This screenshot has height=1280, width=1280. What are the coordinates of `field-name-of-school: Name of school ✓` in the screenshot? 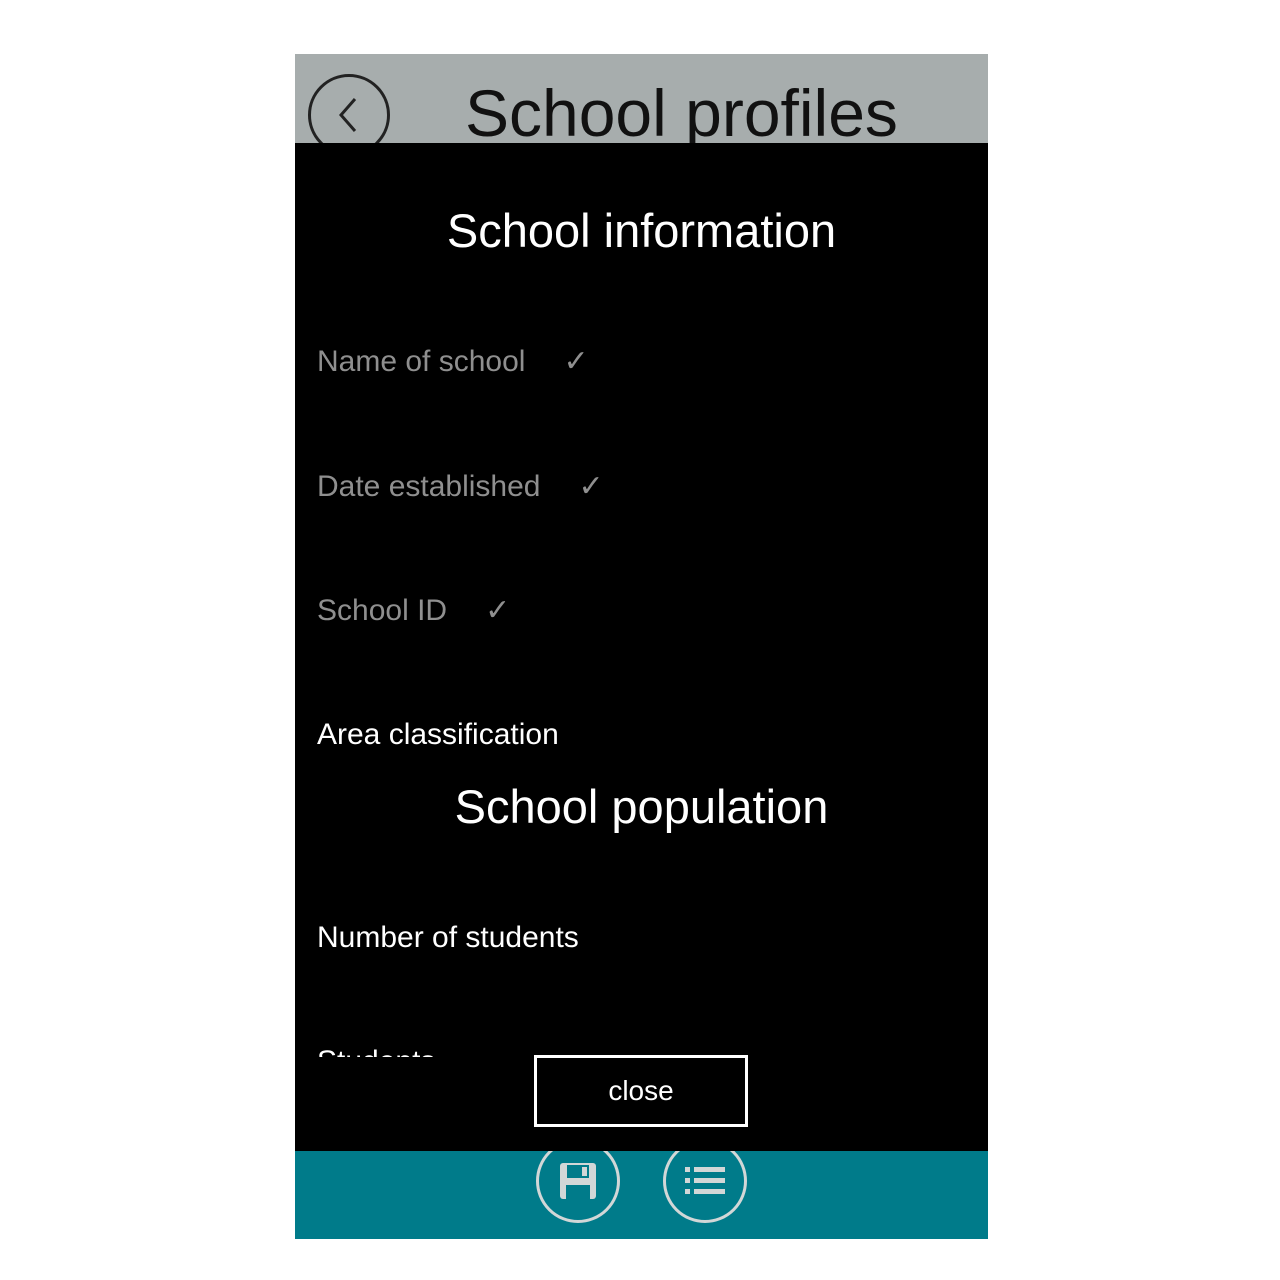 It's located at (453, 362).